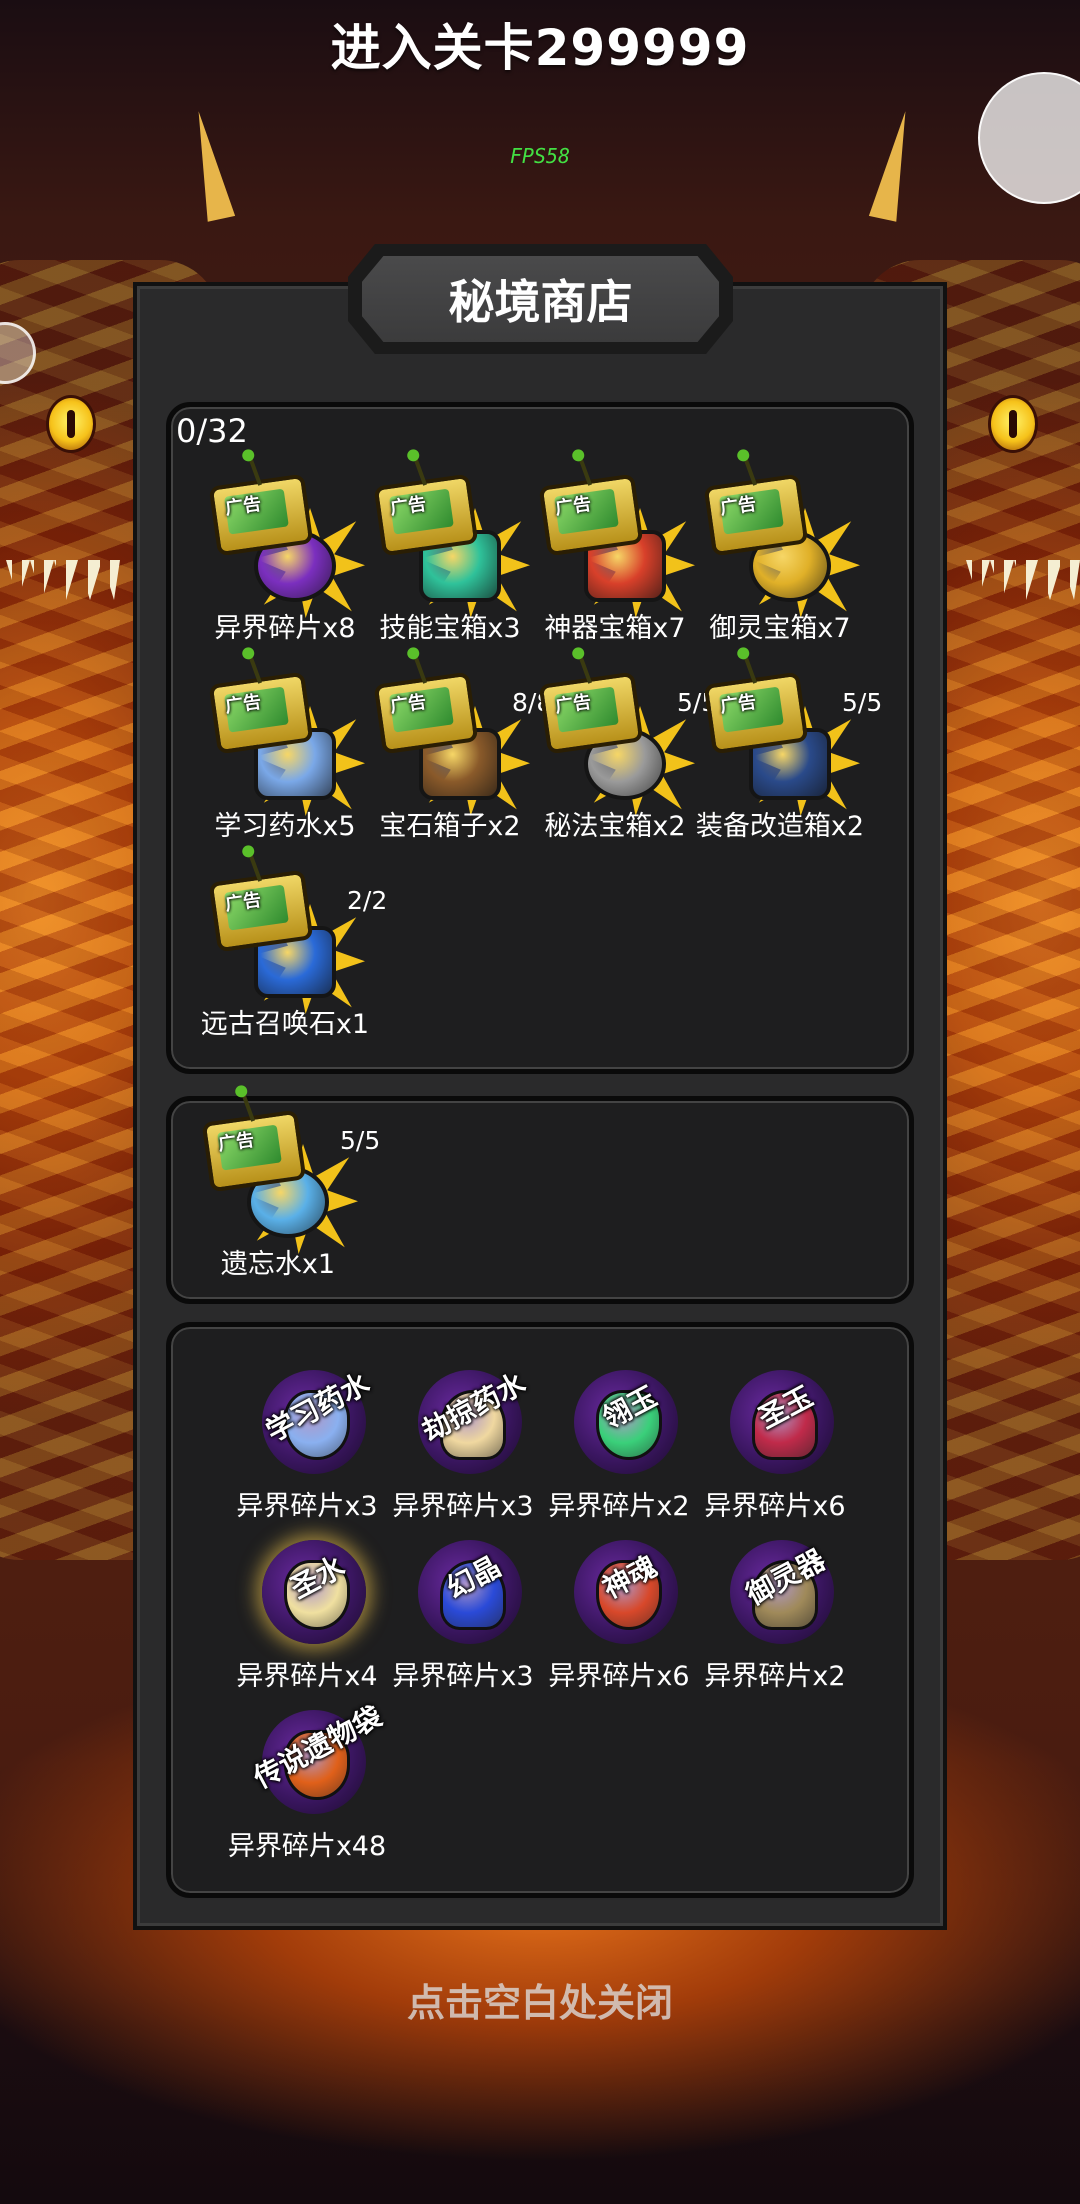 Image resolution: width=1080 pixels, height=2204 pixels. Describe the element at coordinates (285, 1024) in the screenshot. I see `item-name: 远古召唤石x1` at that location.